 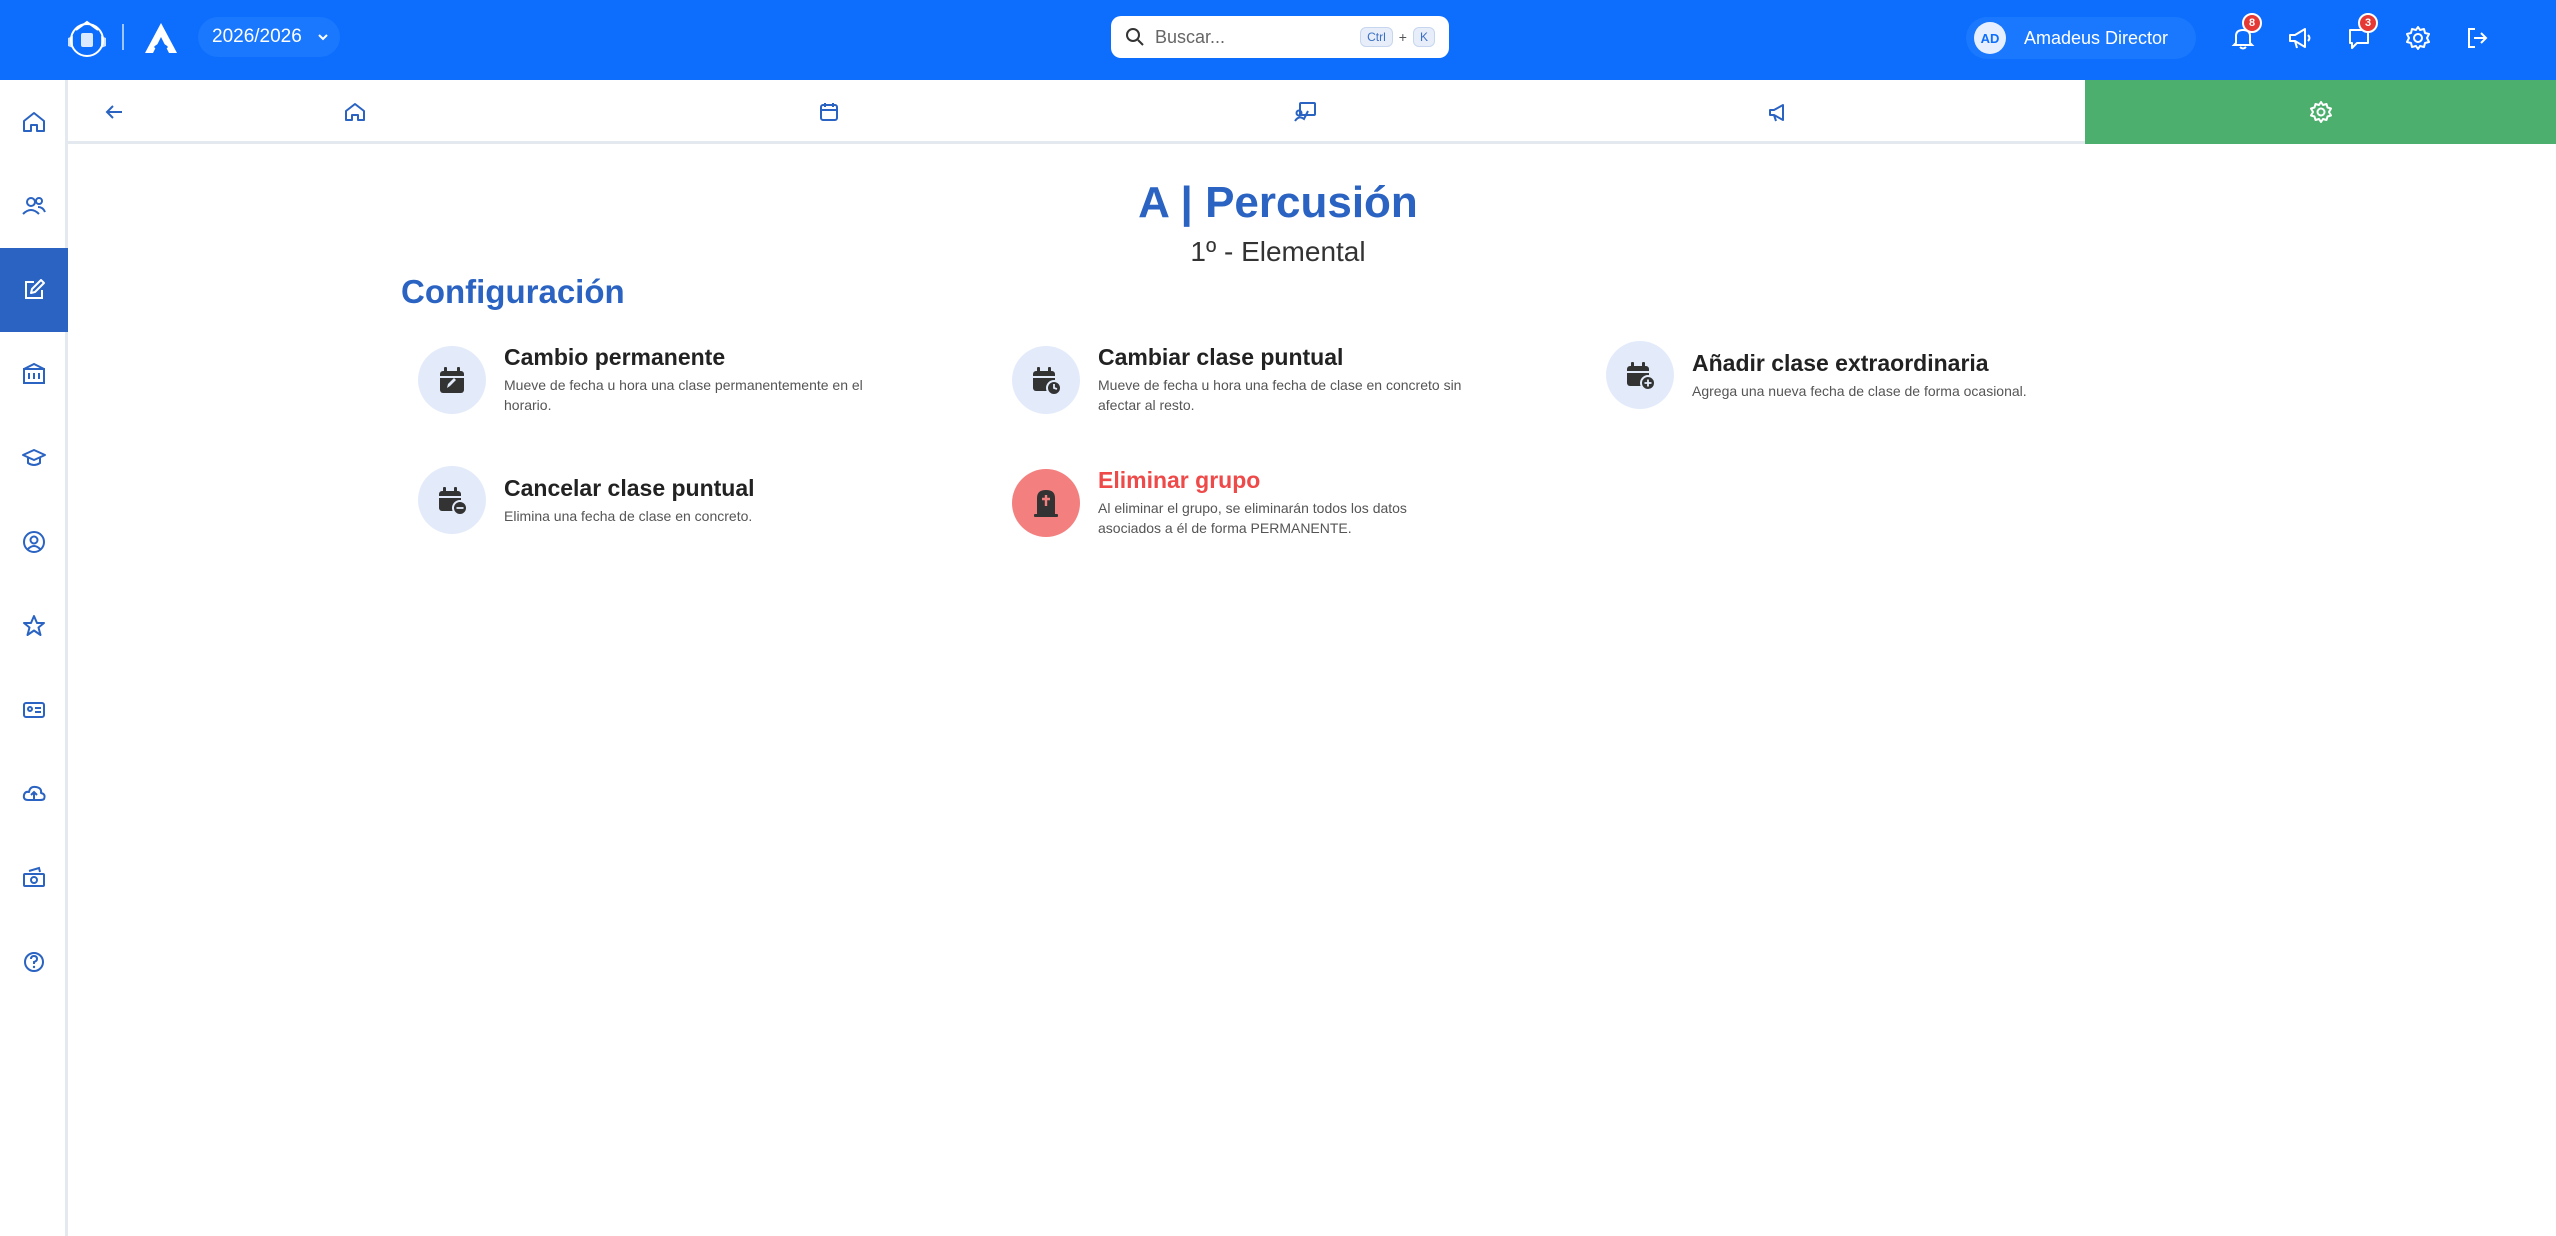 I want to click on search-input: Buscar... Ctrl + K, so click(x=1280, y=37).